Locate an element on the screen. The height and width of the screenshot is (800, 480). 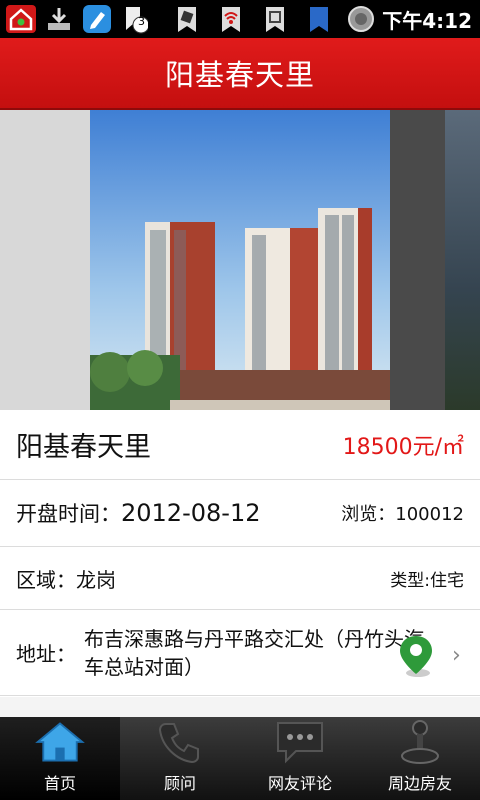
address-label: 地址： is located at coordinates (46, 654).